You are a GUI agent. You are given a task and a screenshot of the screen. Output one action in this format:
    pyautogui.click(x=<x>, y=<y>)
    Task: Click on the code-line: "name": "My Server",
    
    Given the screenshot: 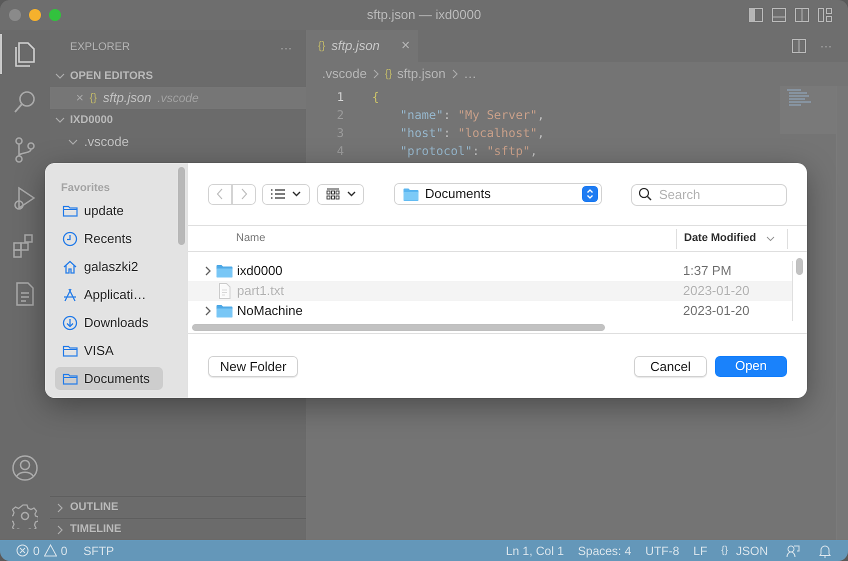 What is the action you would take?
    pyautogui.click(x=472, y=115)
    